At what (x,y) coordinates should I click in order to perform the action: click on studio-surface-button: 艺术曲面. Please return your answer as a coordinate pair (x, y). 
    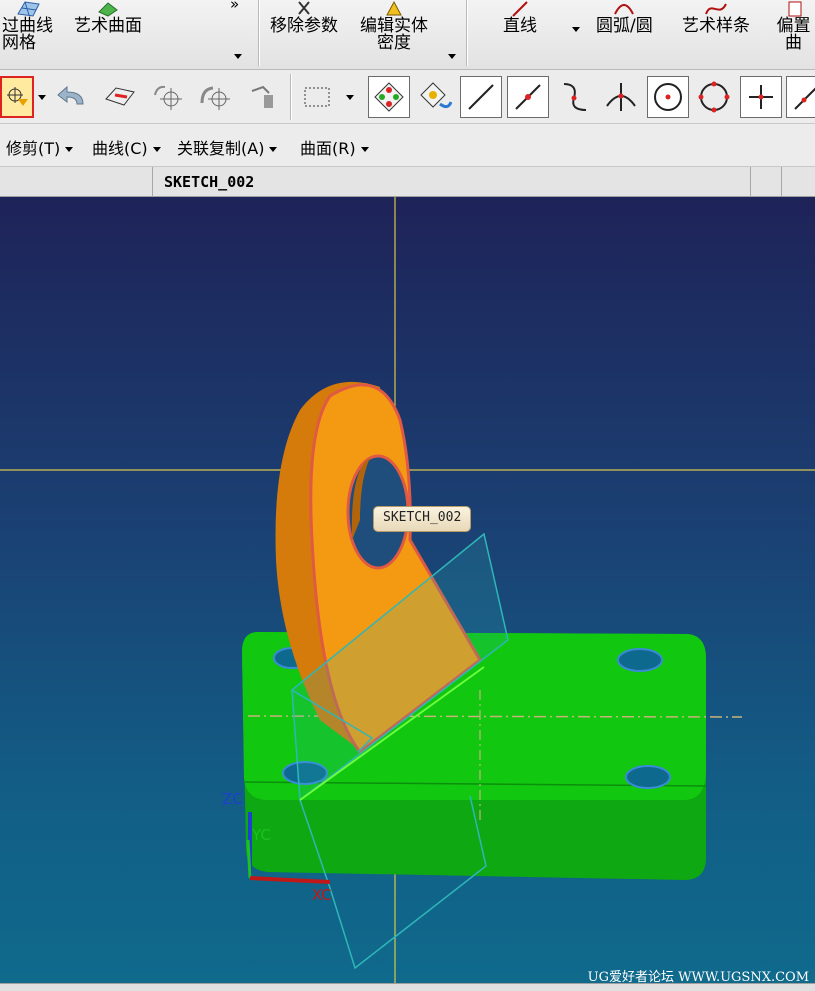
    Looking at the image, I should click on (108, 17).